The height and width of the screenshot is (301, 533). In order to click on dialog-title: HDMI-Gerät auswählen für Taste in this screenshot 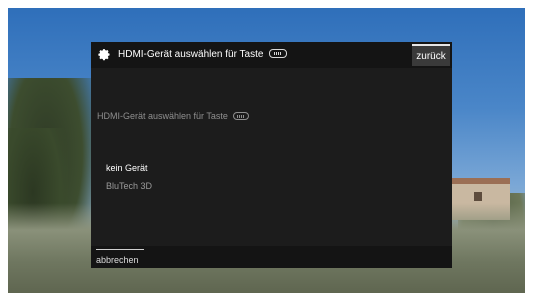, I will do `click(203, 54)`.